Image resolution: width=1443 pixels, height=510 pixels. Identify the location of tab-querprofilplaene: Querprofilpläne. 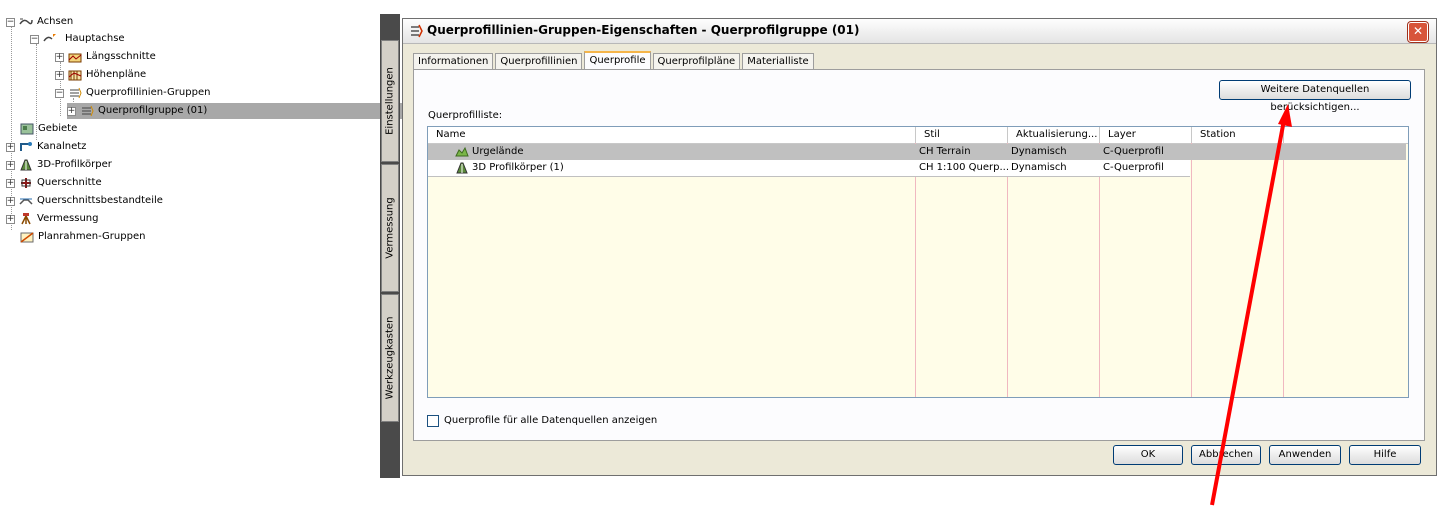
(696, 61).